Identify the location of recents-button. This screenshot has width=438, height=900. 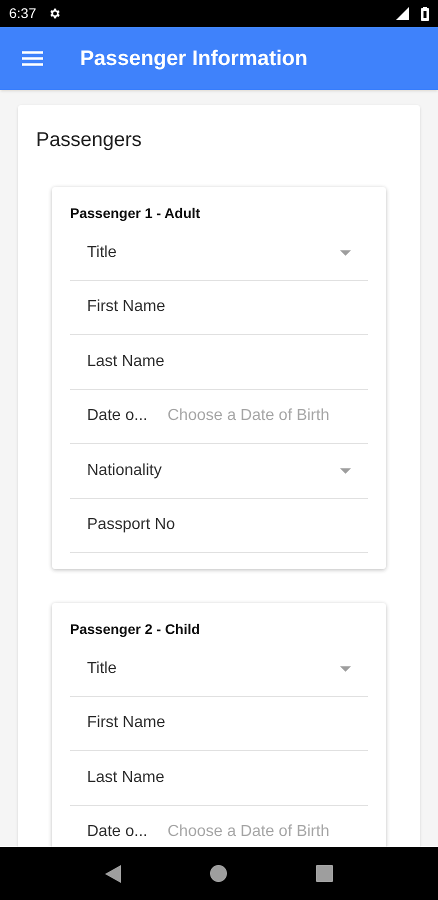
(325, 873).